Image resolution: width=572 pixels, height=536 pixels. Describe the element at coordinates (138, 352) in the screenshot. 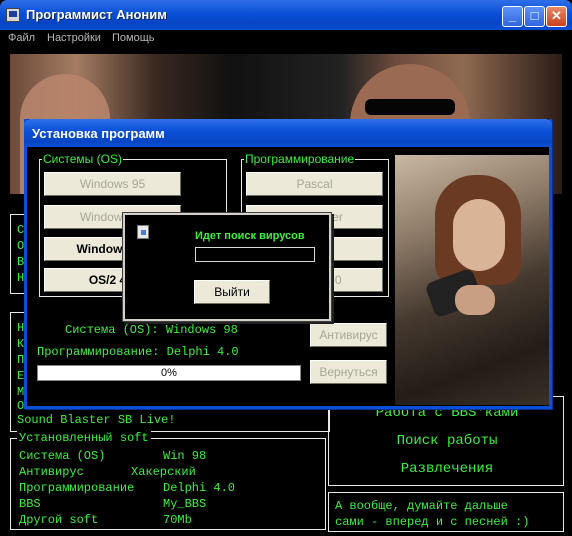

I see `status-programming: Программирование: Delphi 4.0` at that location.